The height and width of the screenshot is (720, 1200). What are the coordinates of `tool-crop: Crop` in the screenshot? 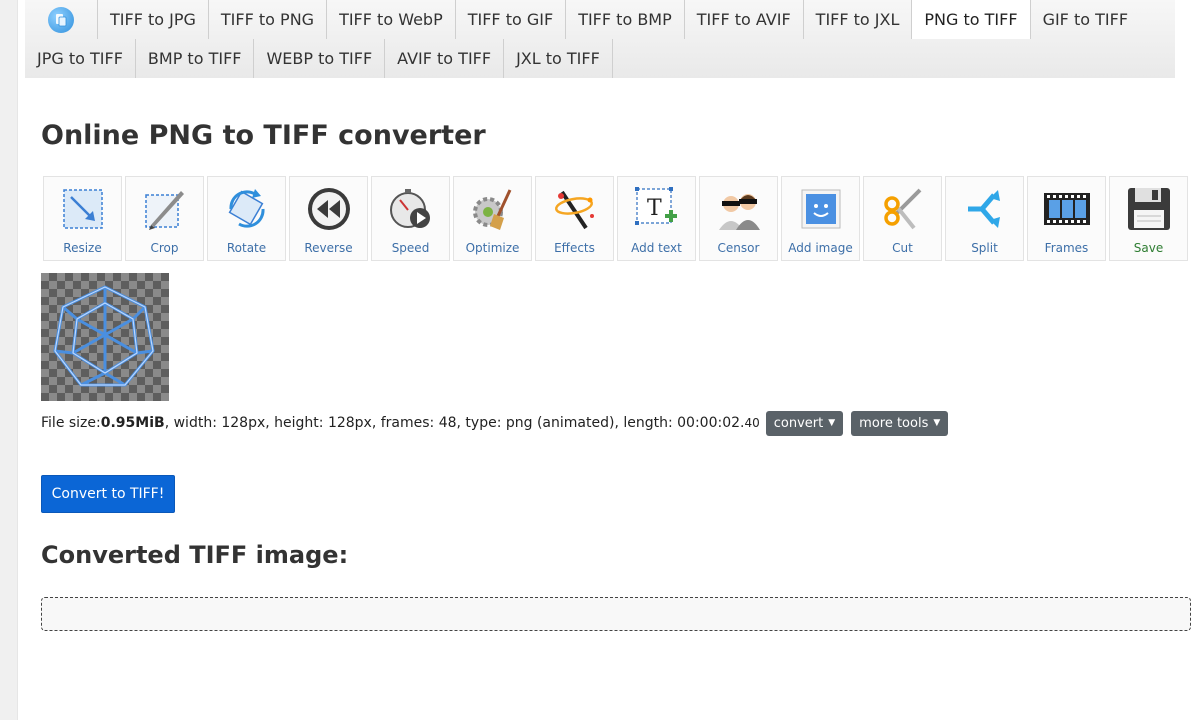 It's located at (164, 218).